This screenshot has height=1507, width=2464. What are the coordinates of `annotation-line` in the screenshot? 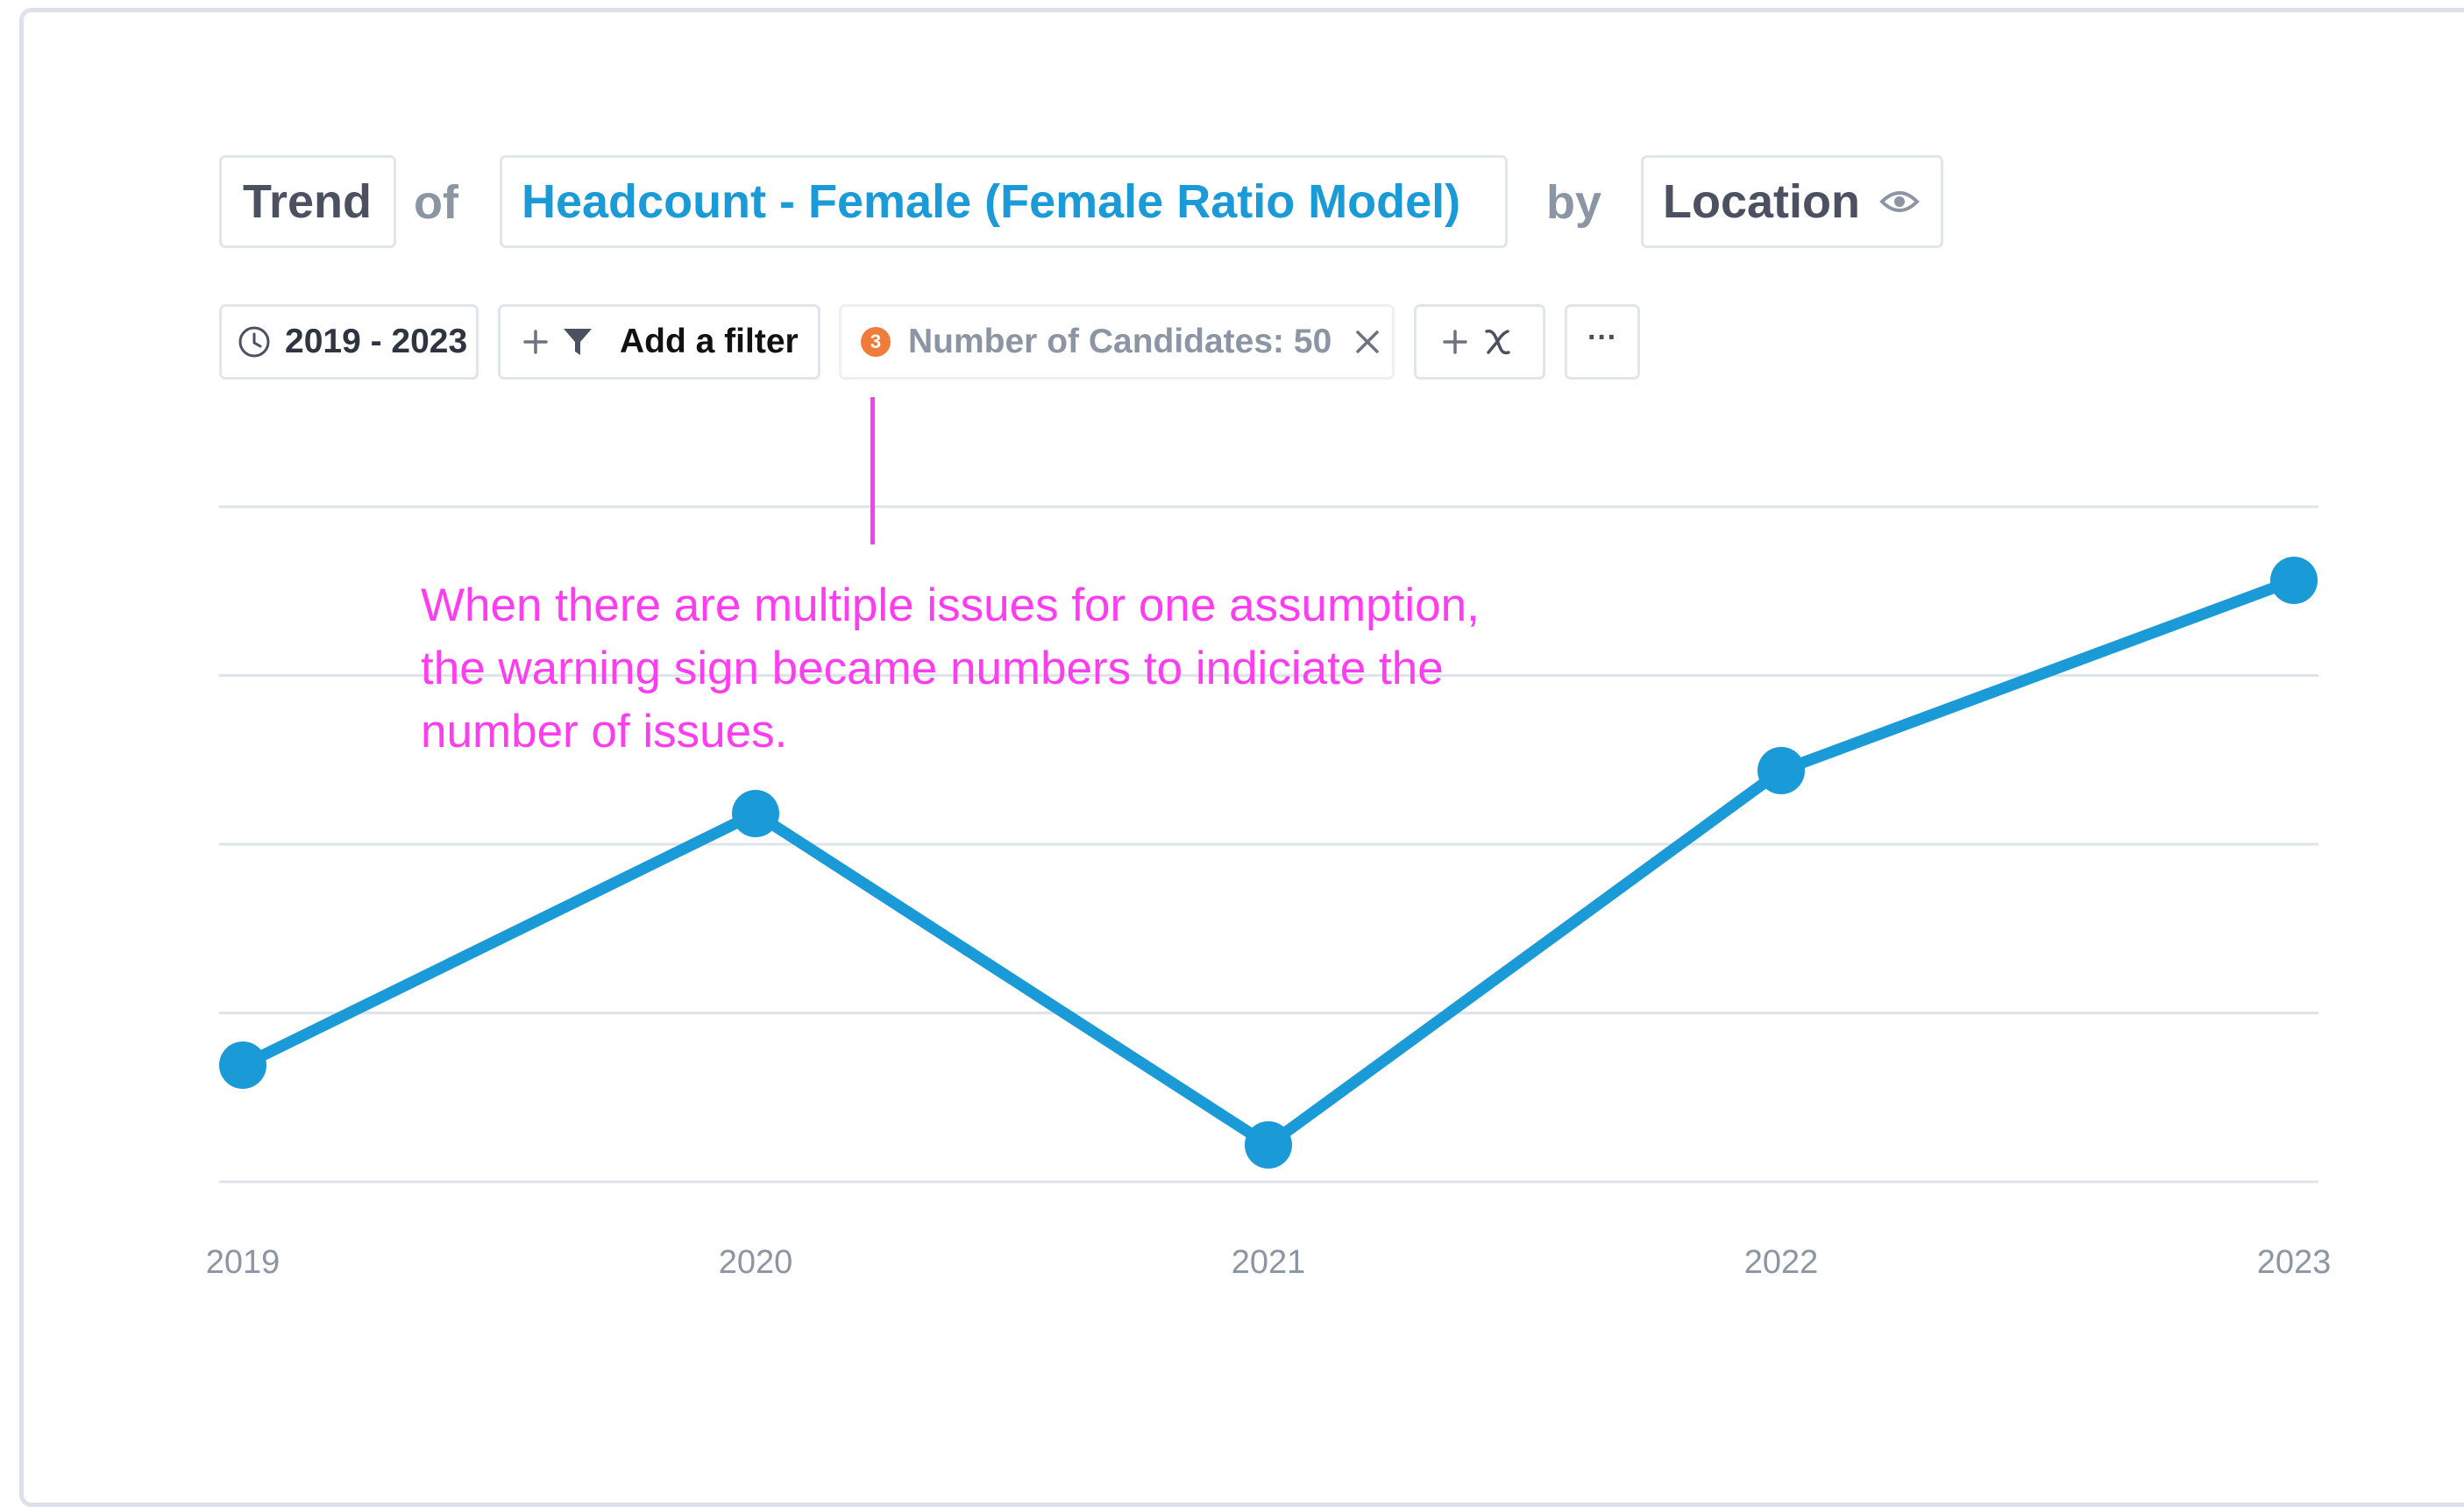 It's located at (872, 470).